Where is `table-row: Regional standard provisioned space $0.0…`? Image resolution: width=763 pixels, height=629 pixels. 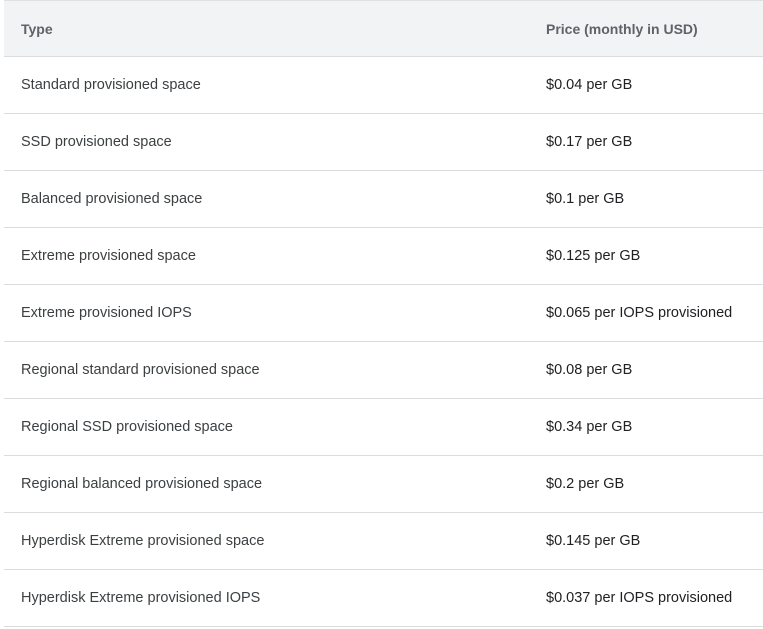 table-row: Regional standard provisioned space $0.0… is located at coordinates (383, 370).